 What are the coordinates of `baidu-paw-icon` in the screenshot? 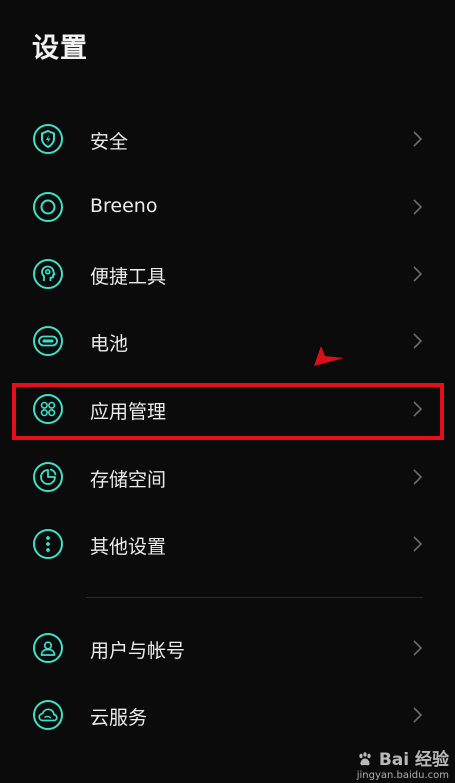 It's located at (365, 759).